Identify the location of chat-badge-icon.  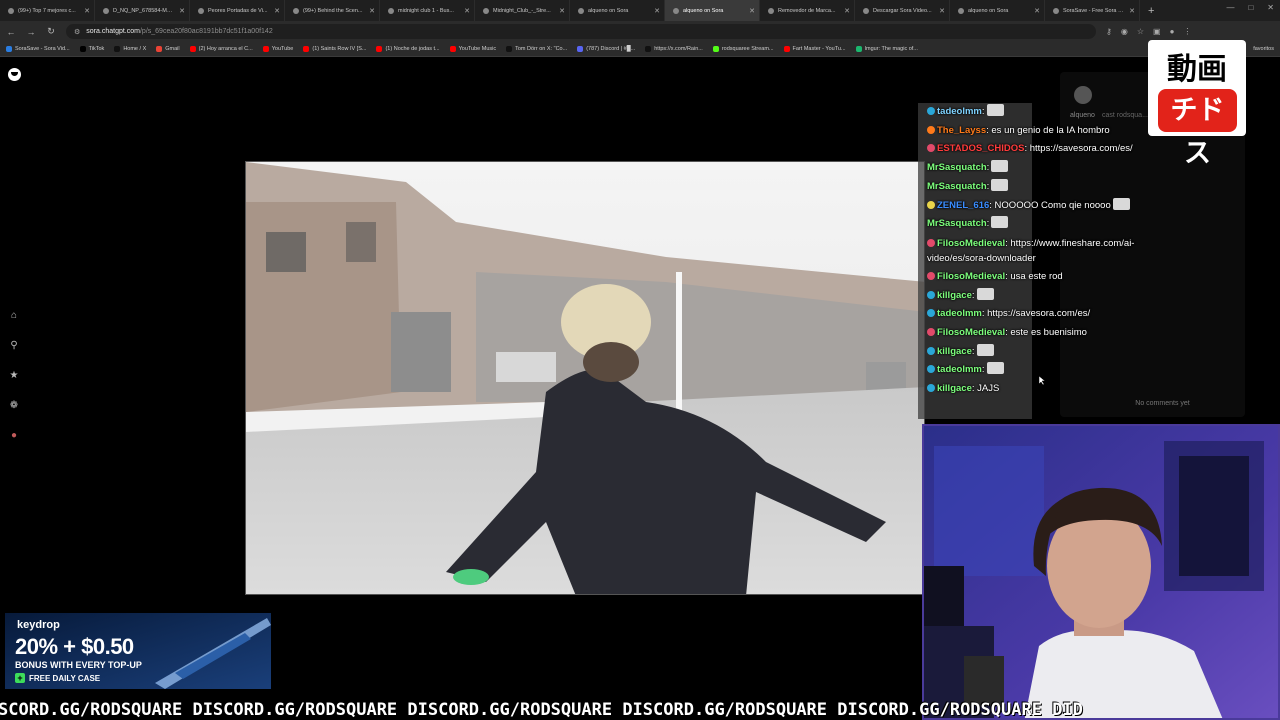
(931, 332).